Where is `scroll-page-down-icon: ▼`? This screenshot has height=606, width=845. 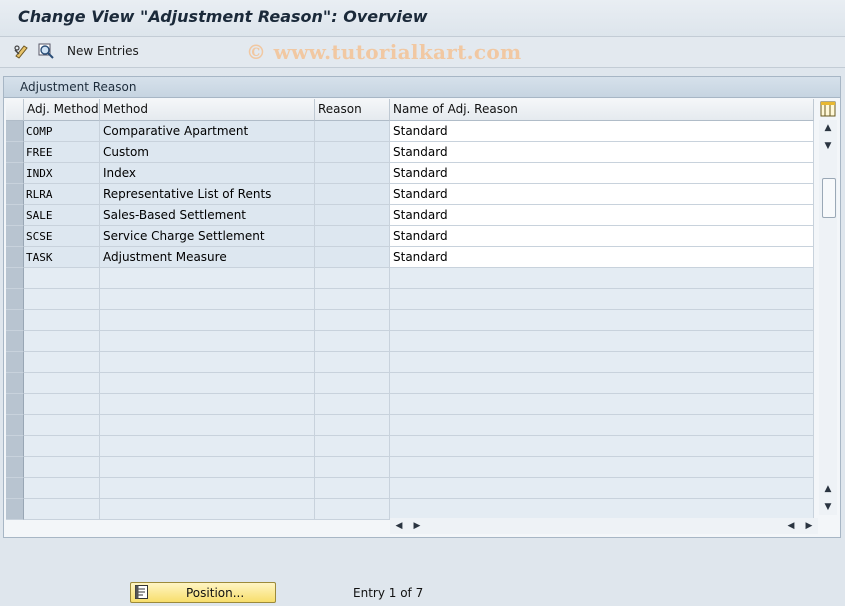 scroll-page-down-icon: ▼ is located at coordinates (828, 507).